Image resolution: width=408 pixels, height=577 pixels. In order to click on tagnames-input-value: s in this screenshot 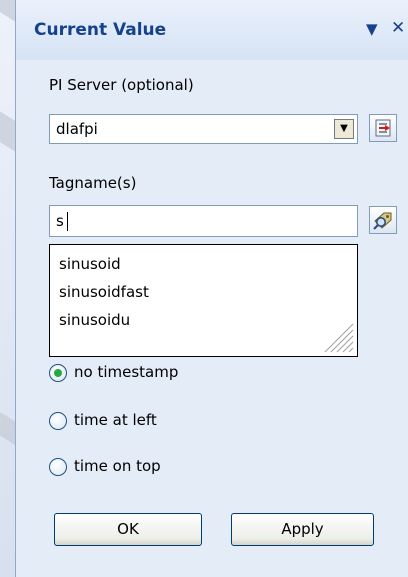, I will do `click(60, 221)`.